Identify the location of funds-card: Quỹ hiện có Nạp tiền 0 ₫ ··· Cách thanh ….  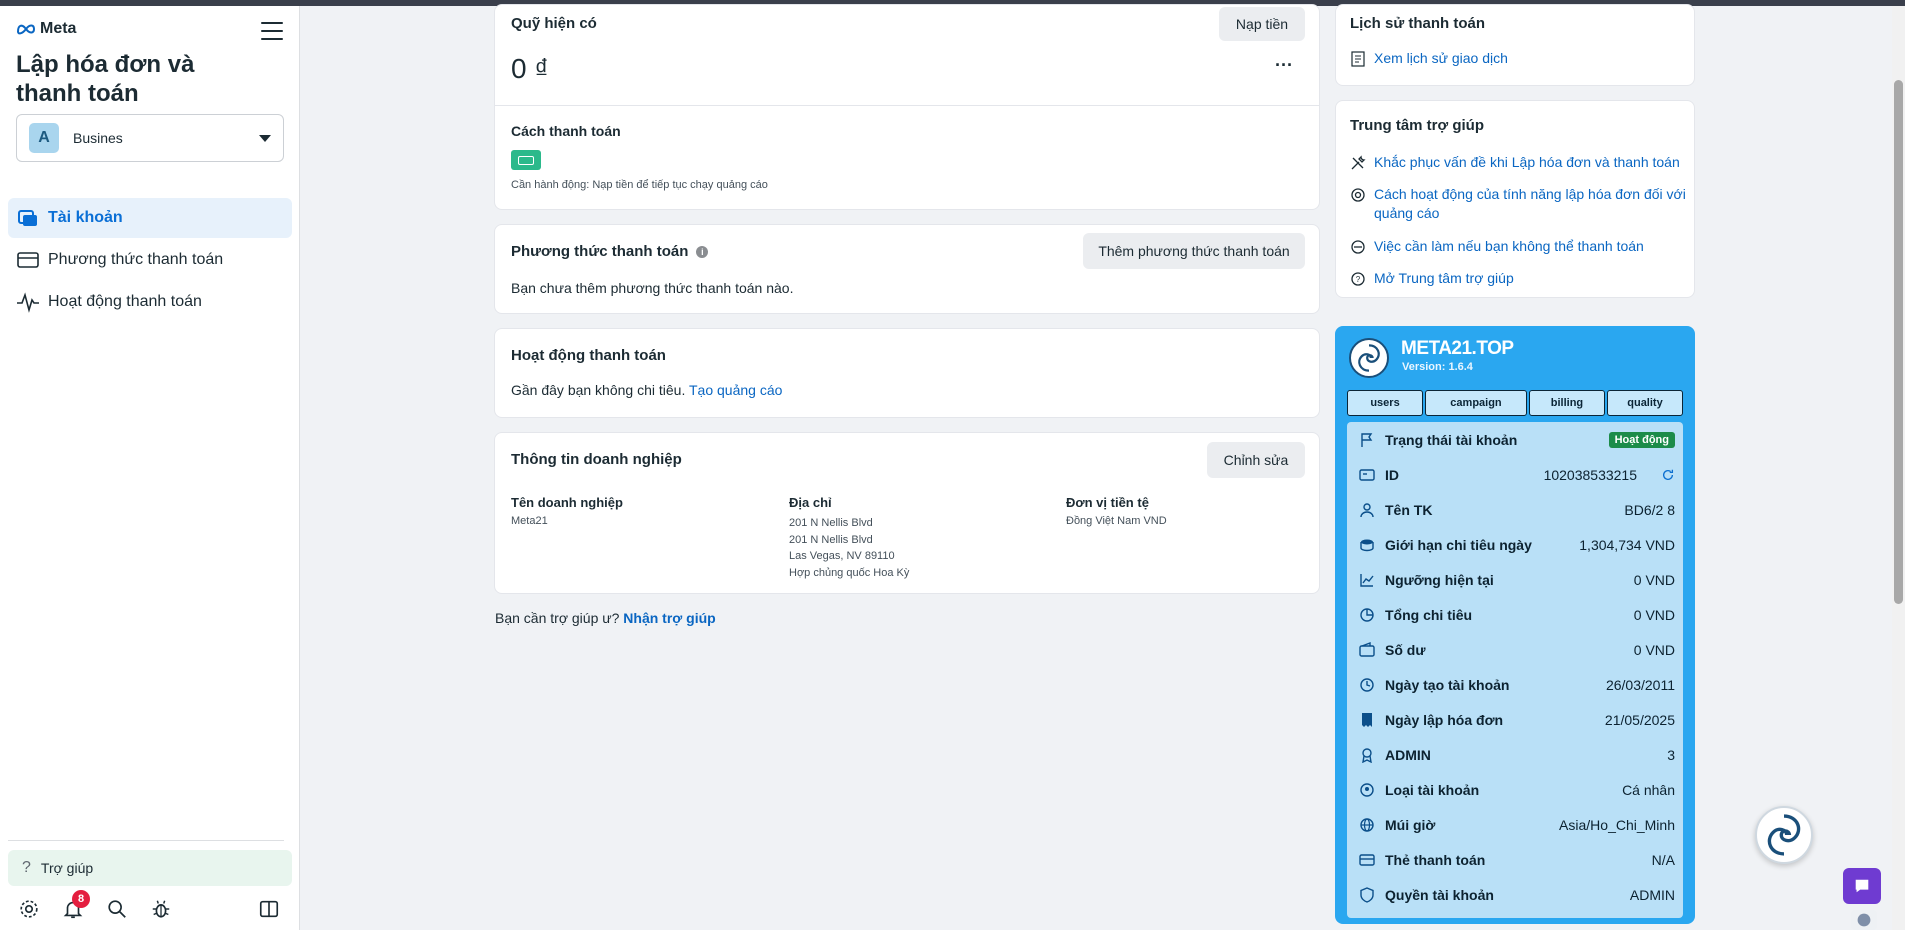
(907, 107).